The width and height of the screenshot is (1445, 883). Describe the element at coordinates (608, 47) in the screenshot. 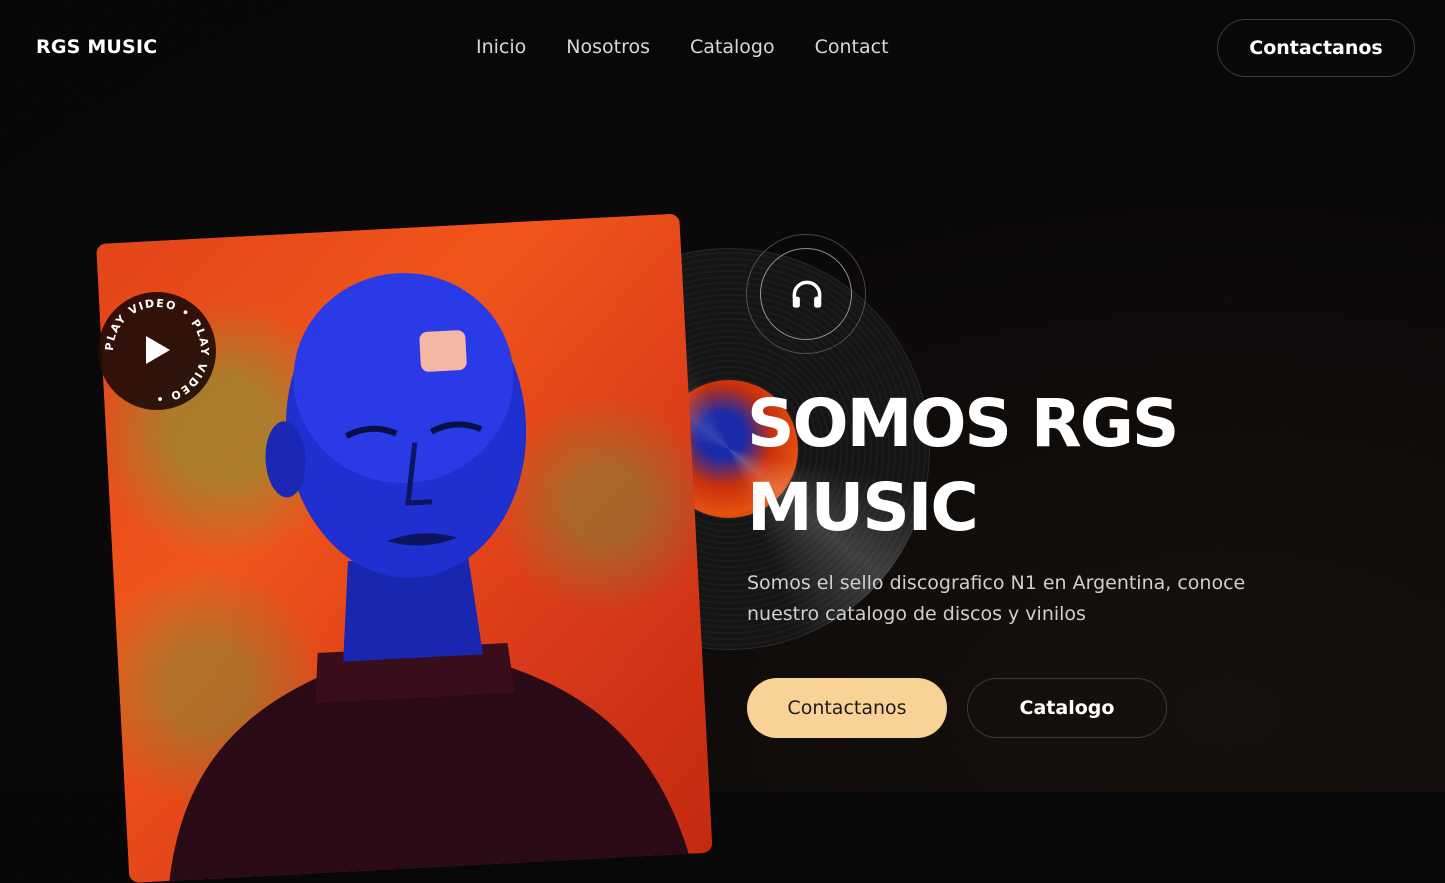

I see `nav-item-nosotros: Nosotros` at that location.